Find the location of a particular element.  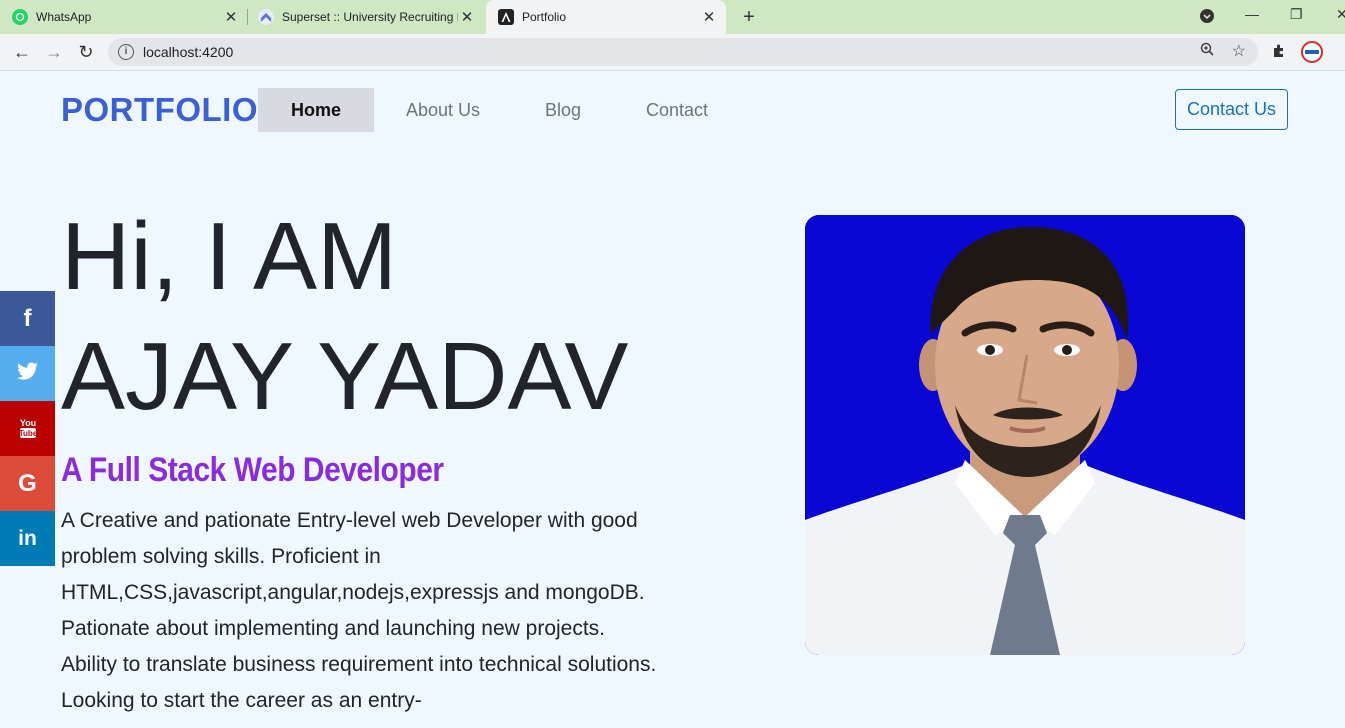

twitter-link is located at coordinates (27, 373).